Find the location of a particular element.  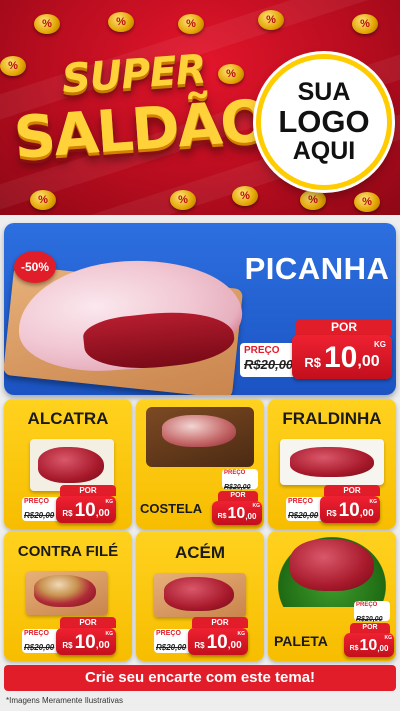

product-name: ACÉM is located at coordinates (200, 552).